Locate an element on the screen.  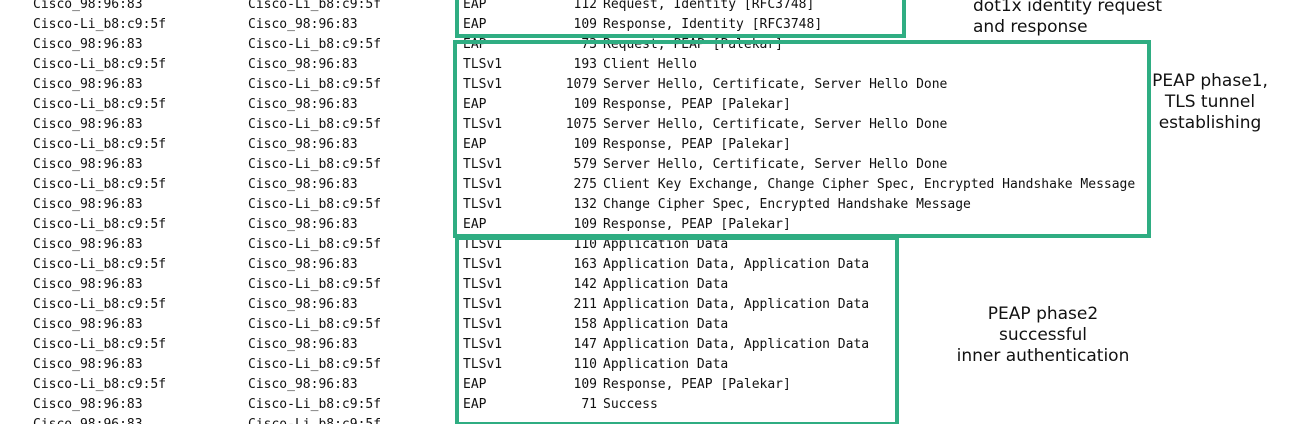
packet-info: Client Hello is located at coordinates (650, 64).